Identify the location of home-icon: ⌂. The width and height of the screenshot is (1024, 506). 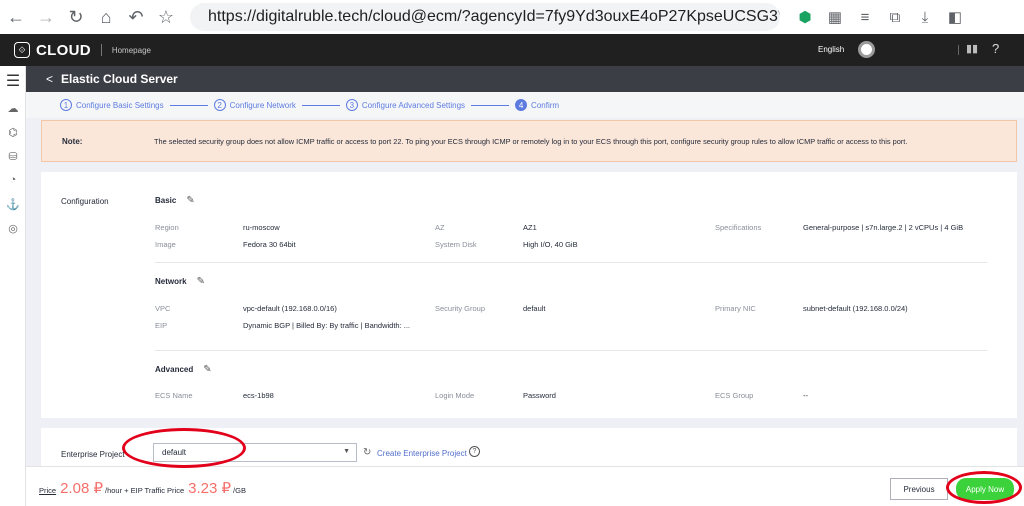
(106, 17).